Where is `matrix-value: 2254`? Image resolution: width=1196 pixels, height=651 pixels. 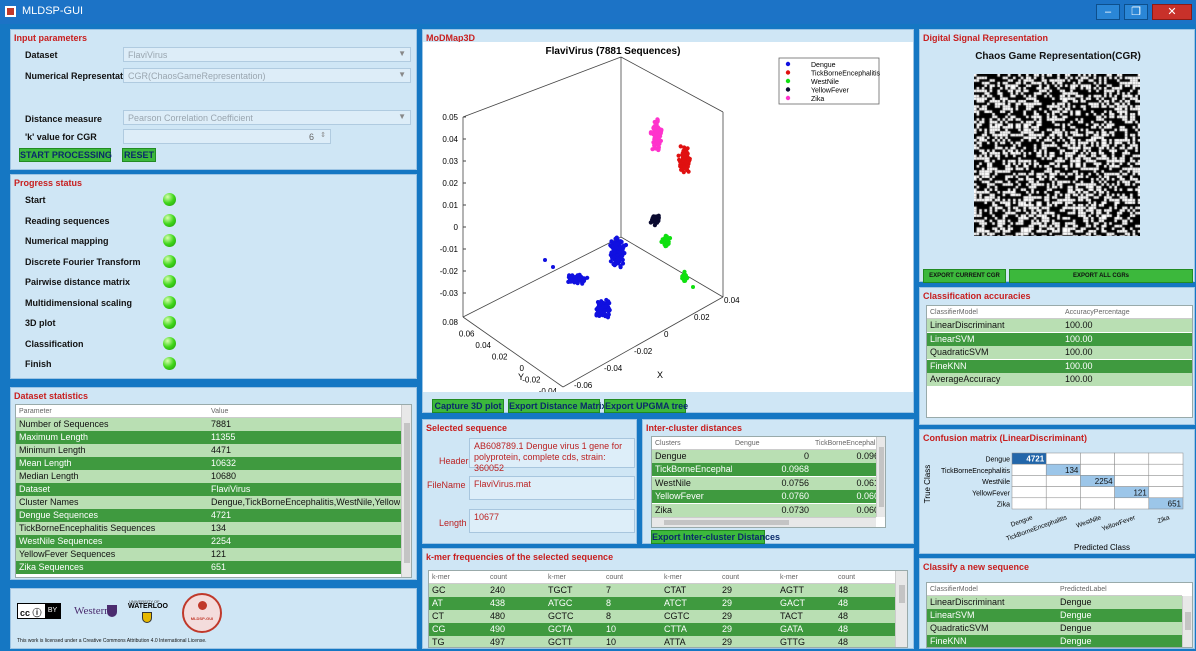
matrix-value: 2254 is located at coordinates (1104, 481).